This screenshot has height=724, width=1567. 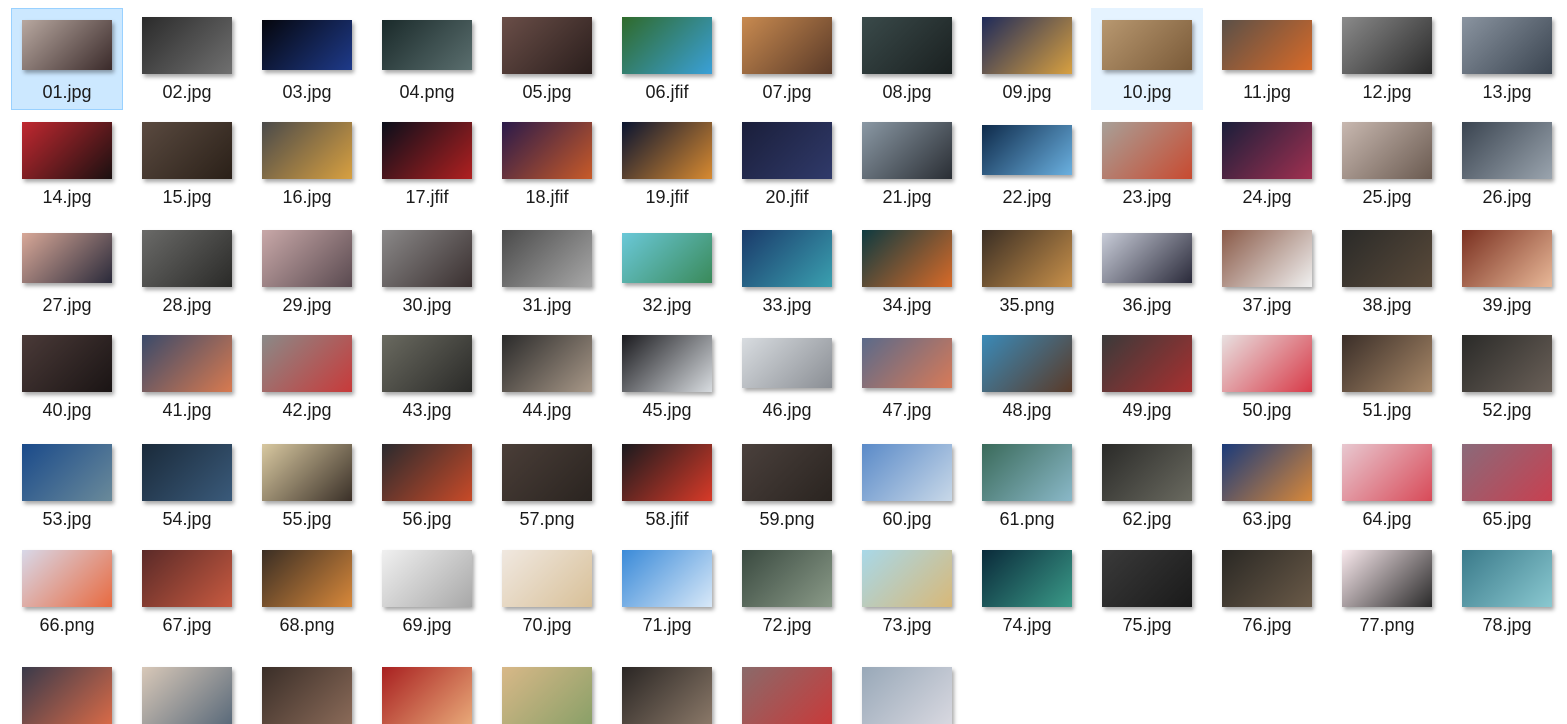 What do you see at coordinates (427, 164) in the screenshot?
I see `file-item: 17.jfif` at bounding box center [427, 164].